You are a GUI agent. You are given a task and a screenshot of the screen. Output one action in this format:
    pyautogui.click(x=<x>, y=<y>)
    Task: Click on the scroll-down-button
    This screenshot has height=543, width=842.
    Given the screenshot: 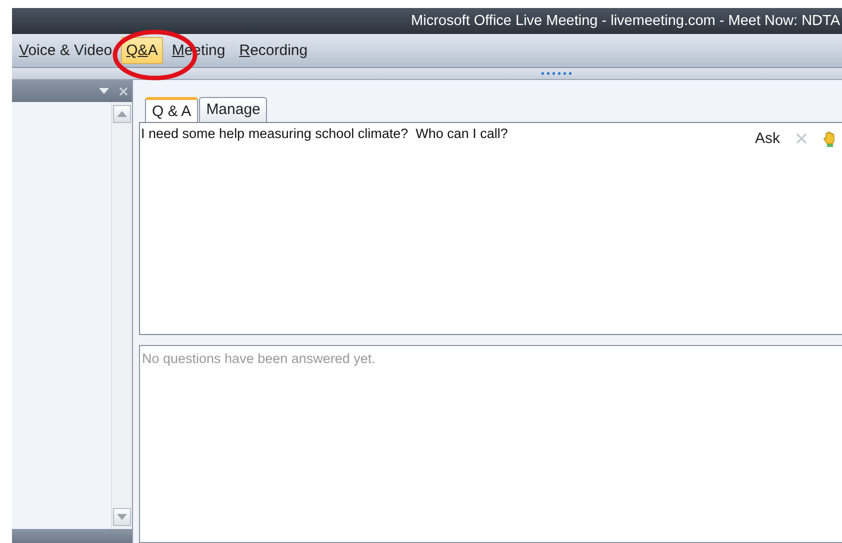 What is the action you would take?
    pyautogui.click(x=122, y=517)
    